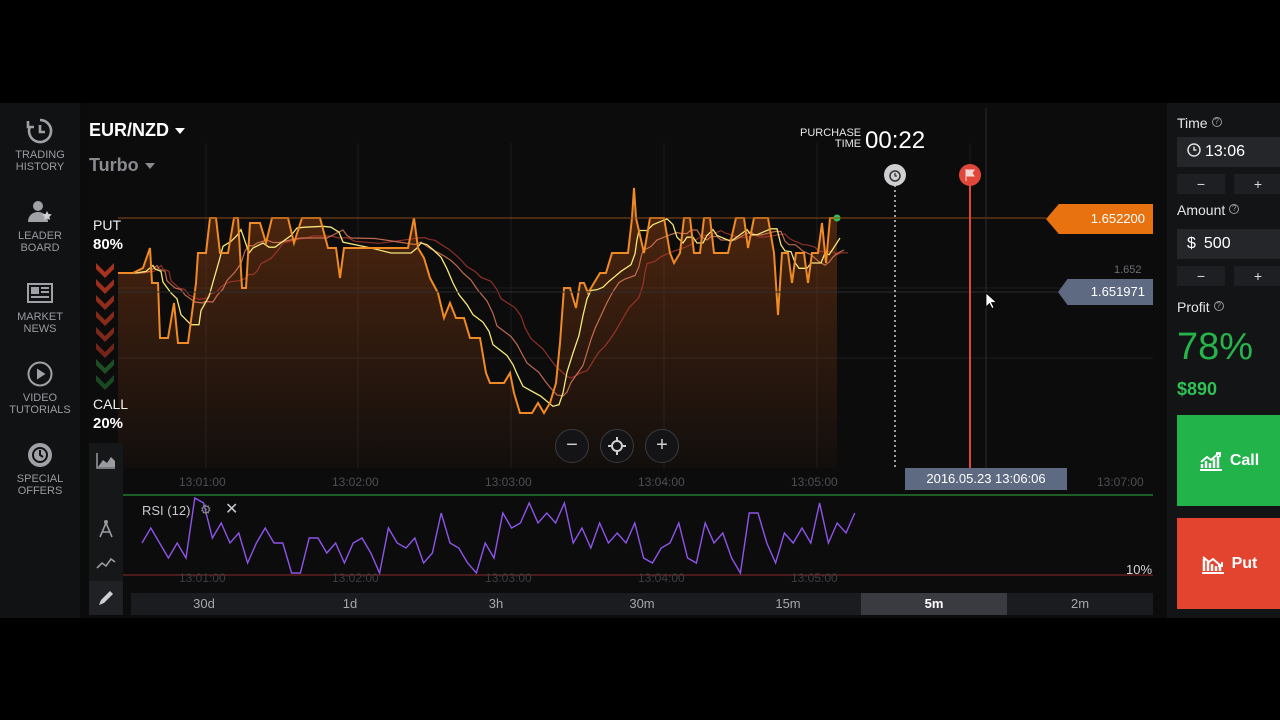 This screenshot has width=1280, height=720. What do you see at coordinates (986, 479) in the screenshot?
I see `cursor-time-tooltip: 2016.05.23 13:06:06` at bounding box center [986, 479].